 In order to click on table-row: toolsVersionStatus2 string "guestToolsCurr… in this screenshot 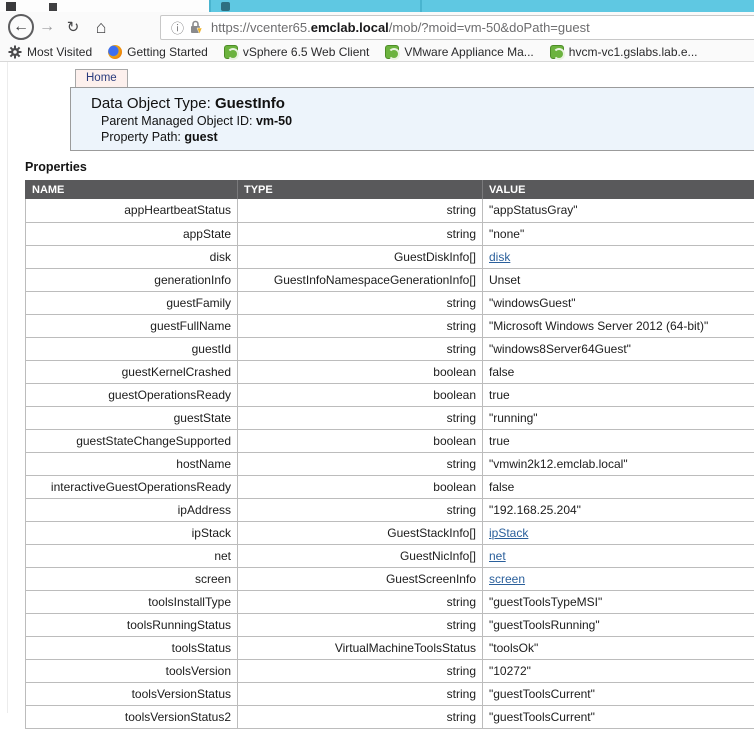, I will do `click(389, 717)`.